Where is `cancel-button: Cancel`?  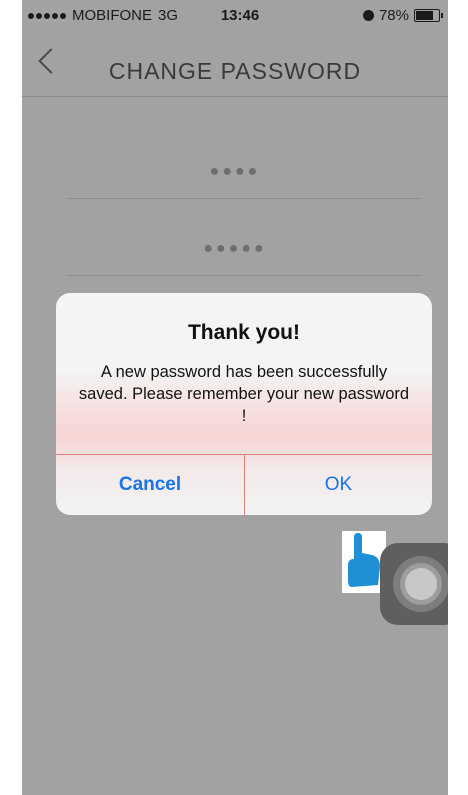
cancel-button: Cancel is located at coordinates (150, 485).